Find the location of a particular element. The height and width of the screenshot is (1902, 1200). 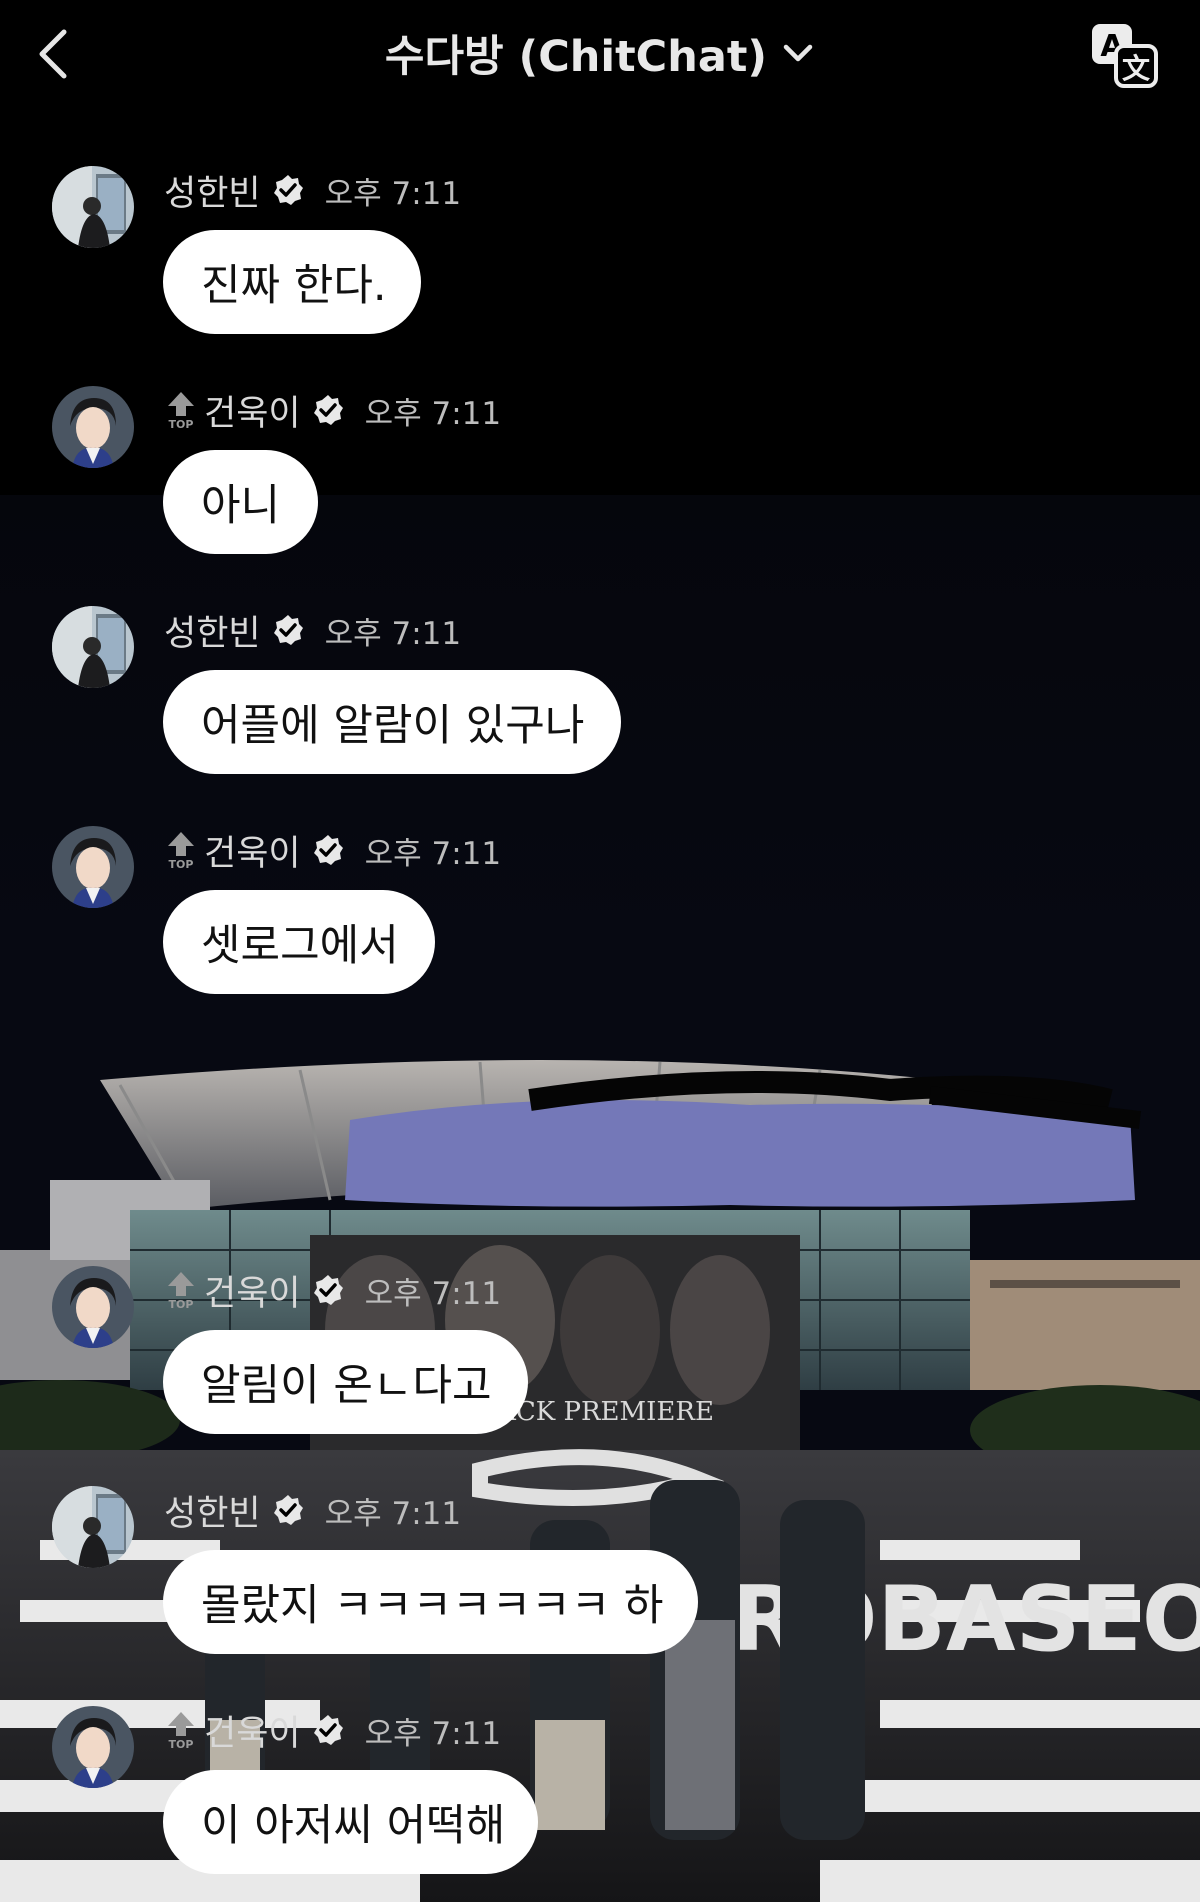

message-bubble: 어플에 알람이 있구나 is located at coordinates (392, 722).